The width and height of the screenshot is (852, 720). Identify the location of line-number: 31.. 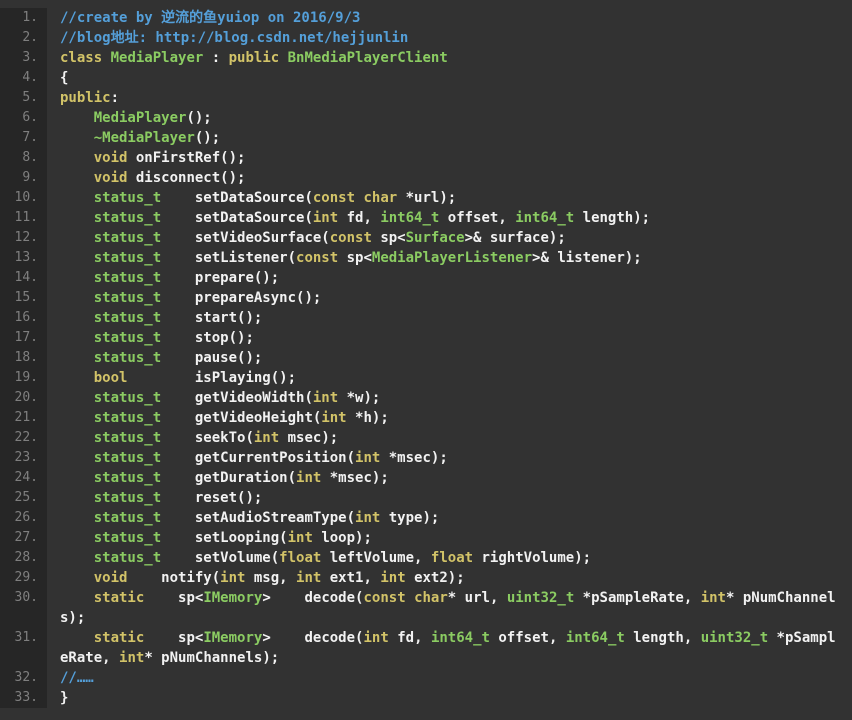
(23, 638).